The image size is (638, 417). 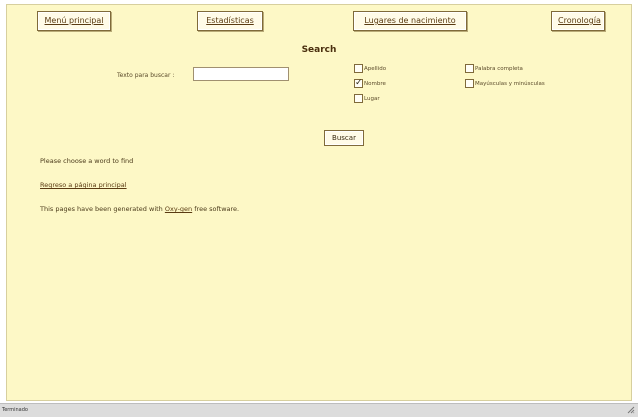 I want to click on option-palabra-completa: Palabra completa, so click(x=494, y=68).